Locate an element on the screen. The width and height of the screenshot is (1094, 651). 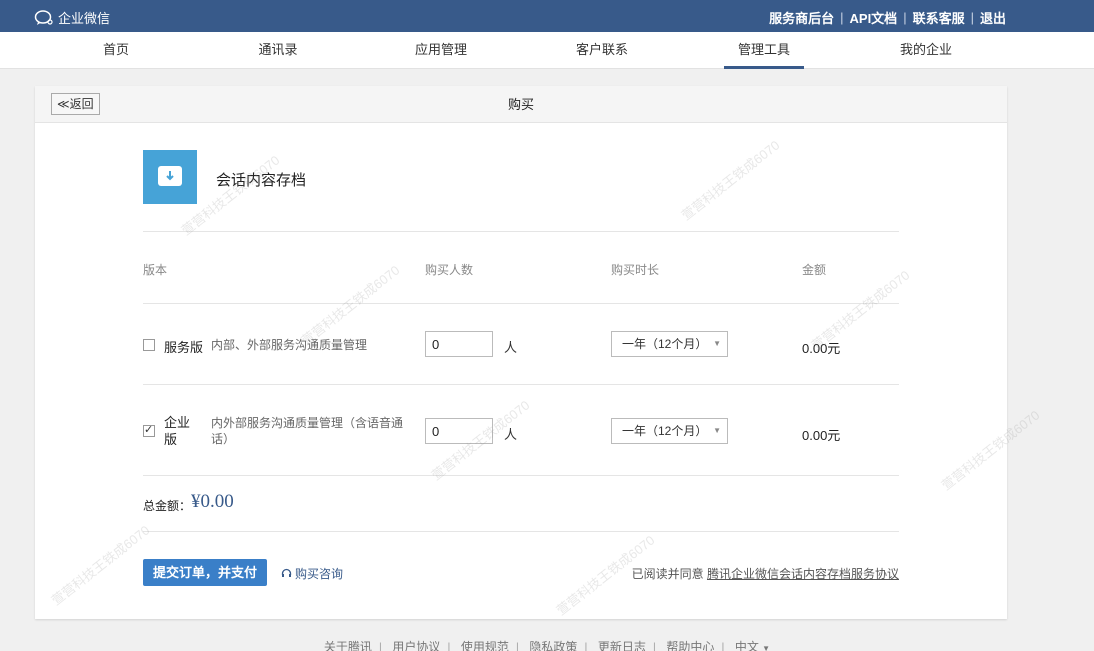
header-amount: 金额 is located at coordinates (814, 270).